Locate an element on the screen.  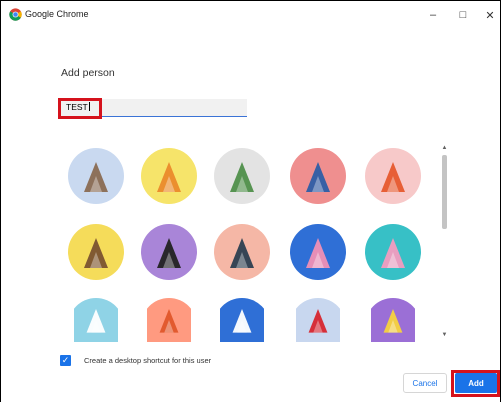
scrollbar-thumb is located at coordinates (444, 192).